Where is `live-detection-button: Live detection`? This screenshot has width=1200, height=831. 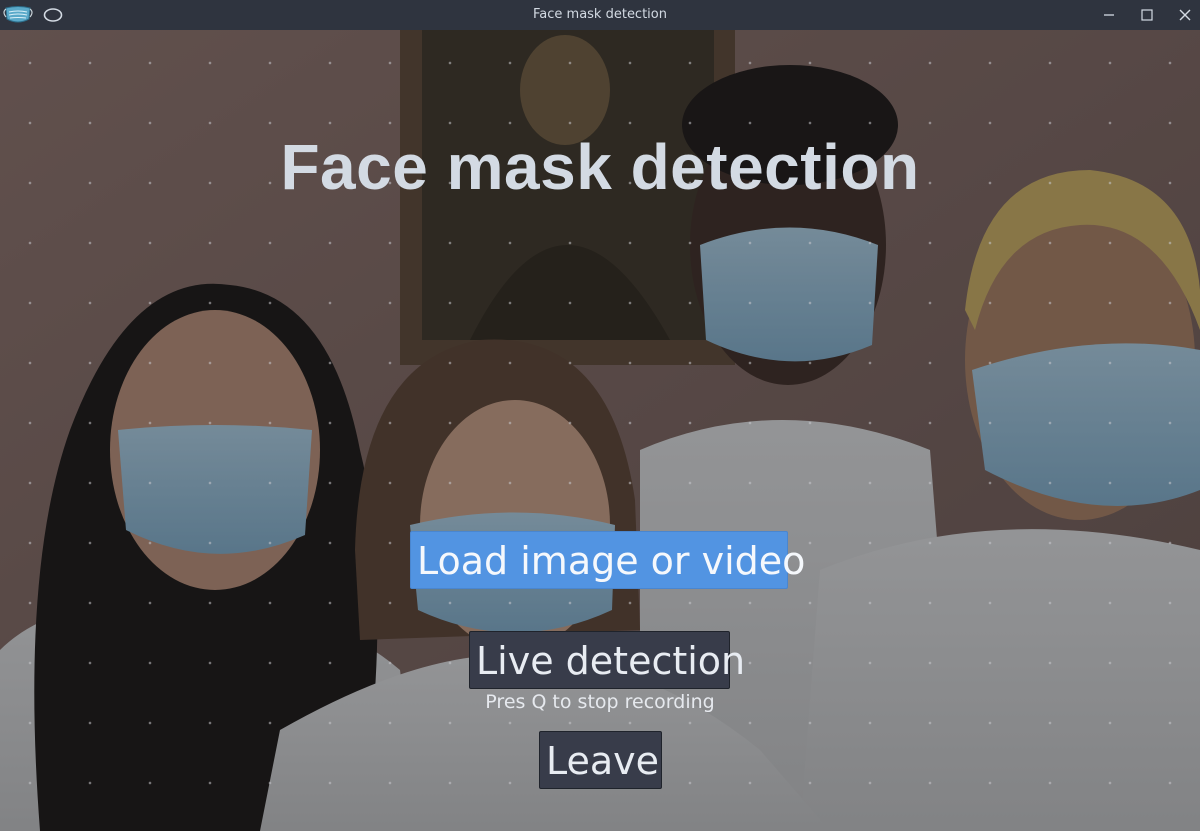 live-detection-button: Live detection is located at coordinates (607, 660).